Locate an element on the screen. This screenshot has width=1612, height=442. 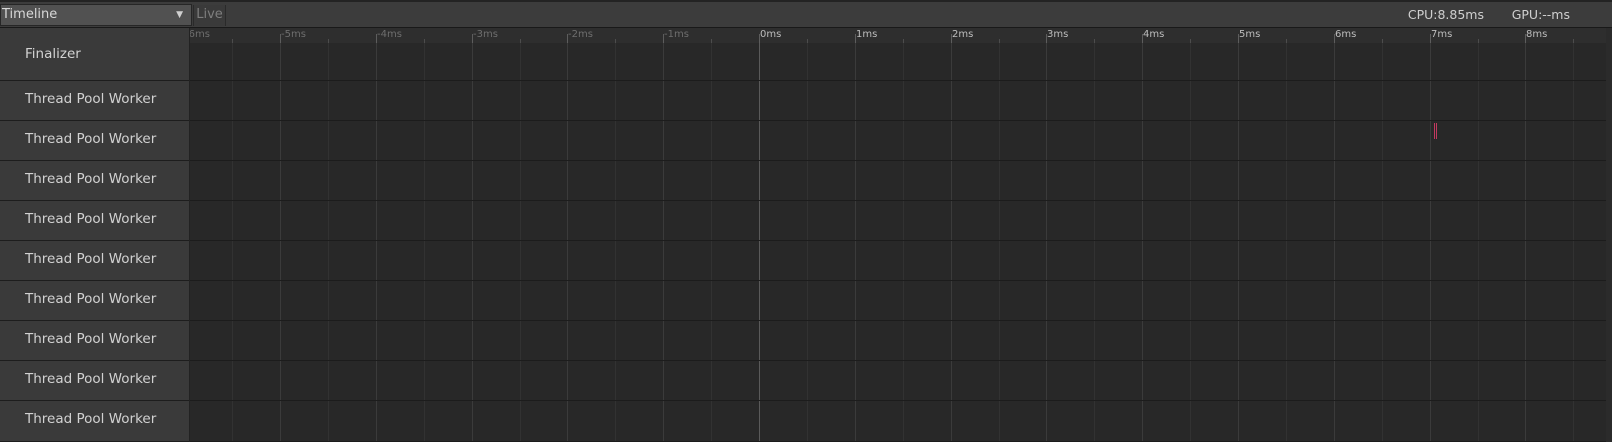
thread-label: Finalizer is located at coordinates (94, 54).